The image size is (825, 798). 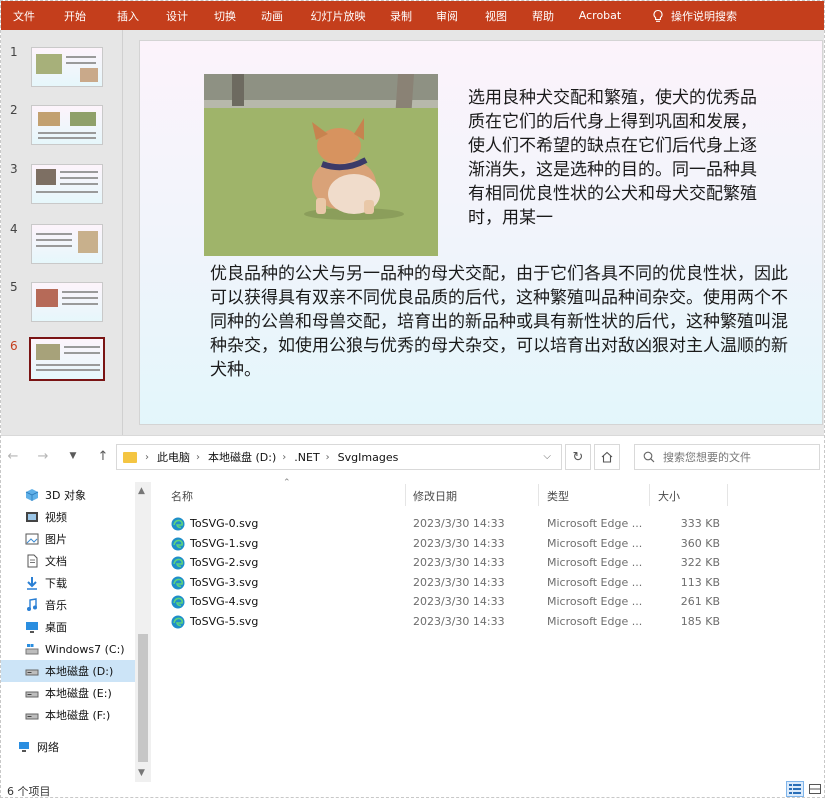 I want to click on column-header-date: 修改日期, so click(x=435, y=496).